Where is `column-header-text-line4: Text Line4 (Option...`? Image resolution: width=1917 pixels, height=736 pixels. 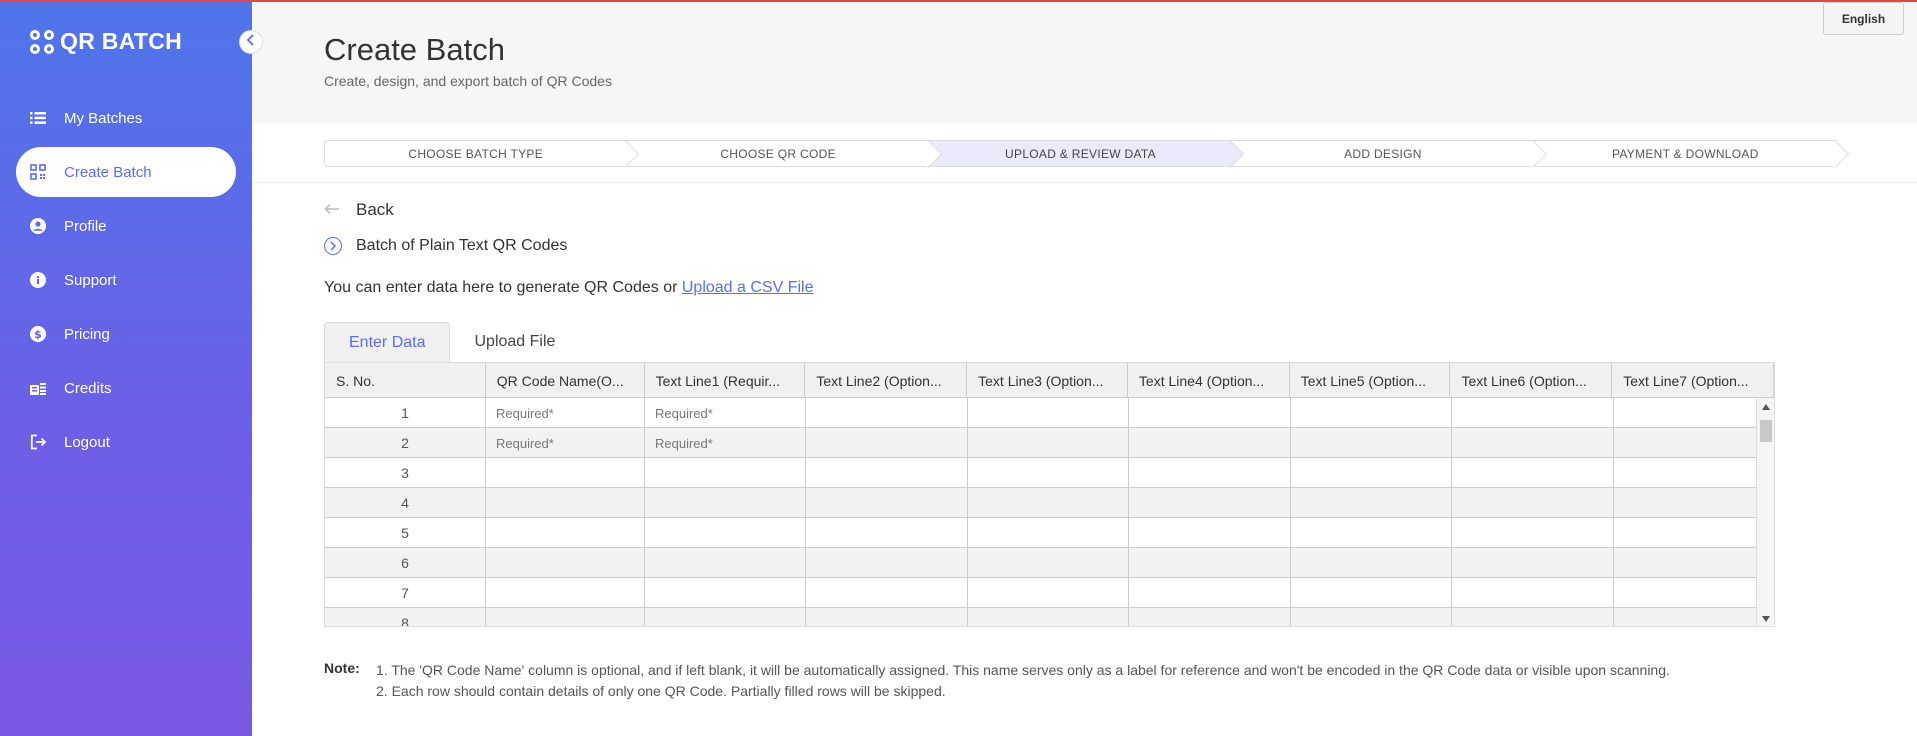 column-header-text-line4: Text Line4 (Option... is located at coordinates (1209, 380).